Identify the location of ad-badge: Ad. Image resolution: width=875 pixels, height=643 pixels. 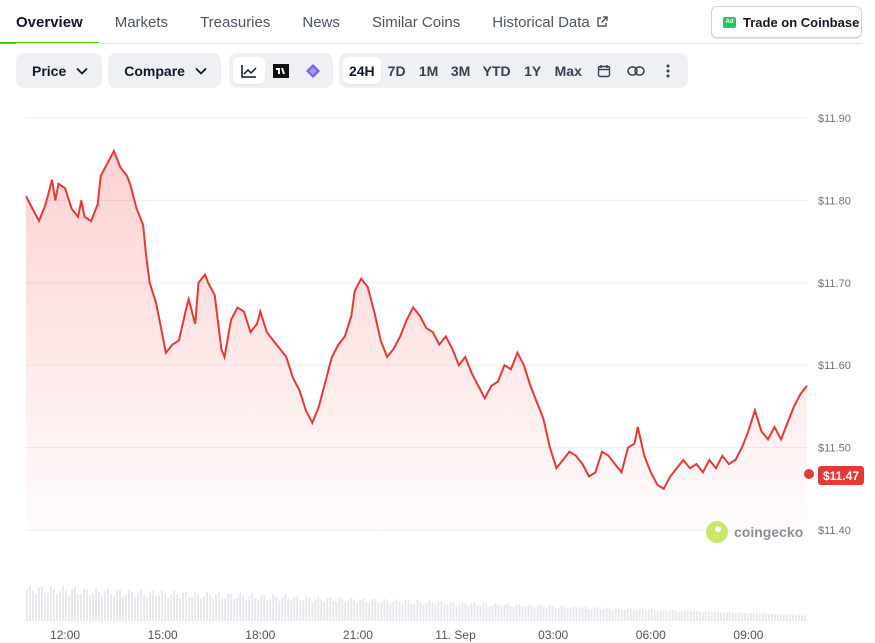
(729, 22).